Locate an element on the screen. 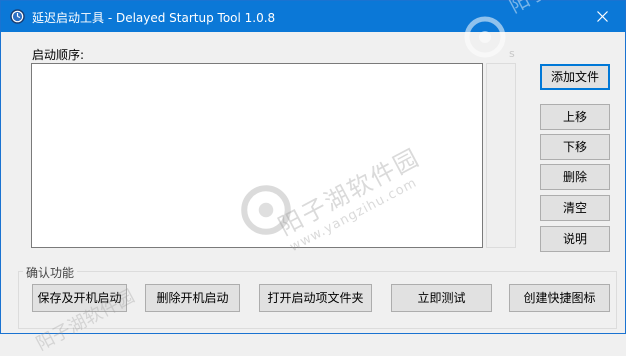 The height and width of the screenshot is (356, 626). close-button is located at coordinates (602, 16).